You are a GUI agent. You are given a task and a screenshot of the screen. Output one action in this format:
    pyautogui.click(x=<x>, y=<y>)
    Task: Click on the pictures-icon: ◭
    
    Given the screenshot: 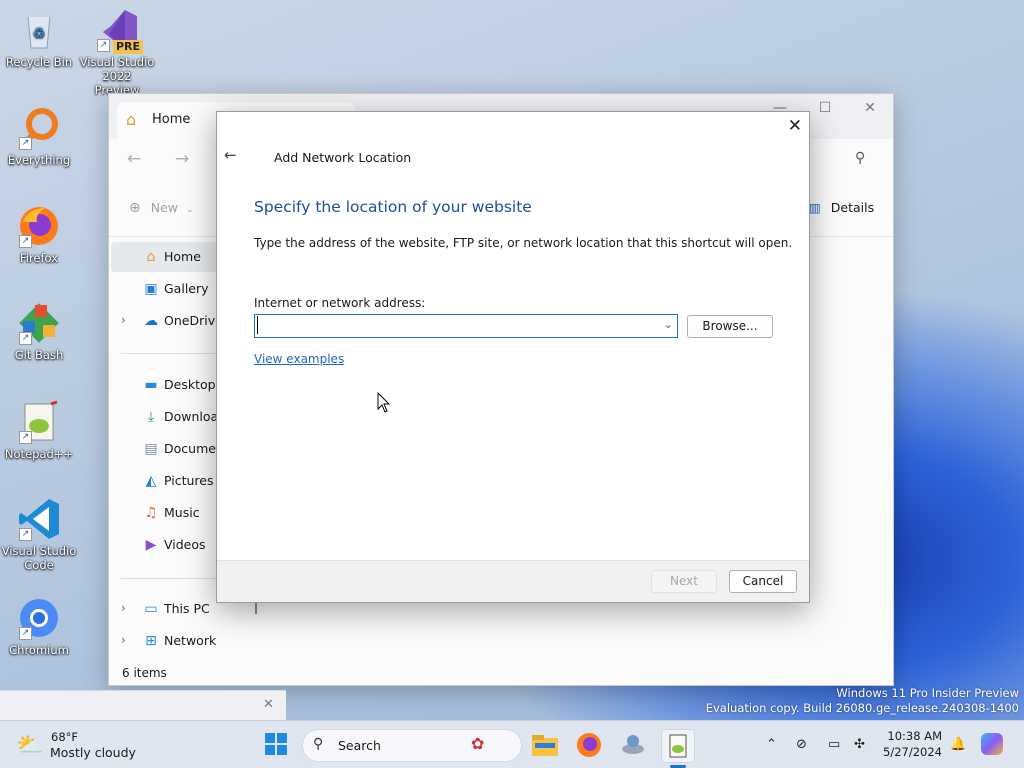 What is the action you would take?
    pyautogui.click(x=151, y=481)
    